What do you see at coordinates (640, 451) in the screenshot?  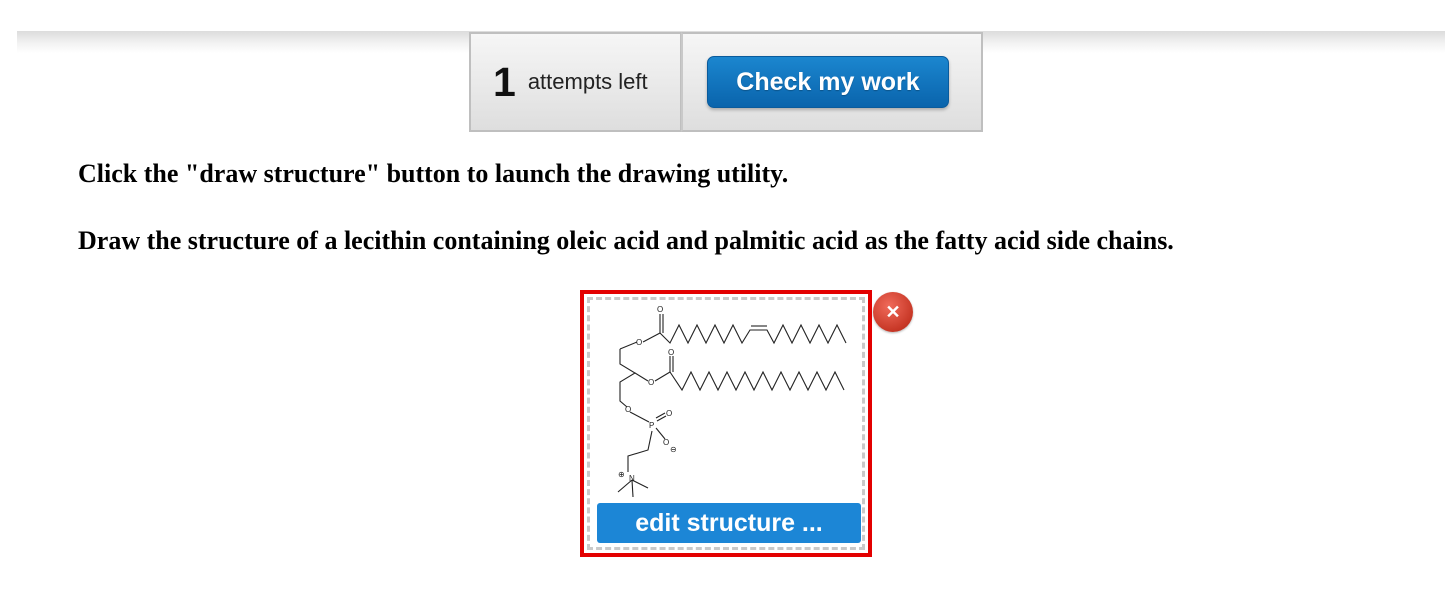 I see `choline-chain` at bounding box center [640, 451].